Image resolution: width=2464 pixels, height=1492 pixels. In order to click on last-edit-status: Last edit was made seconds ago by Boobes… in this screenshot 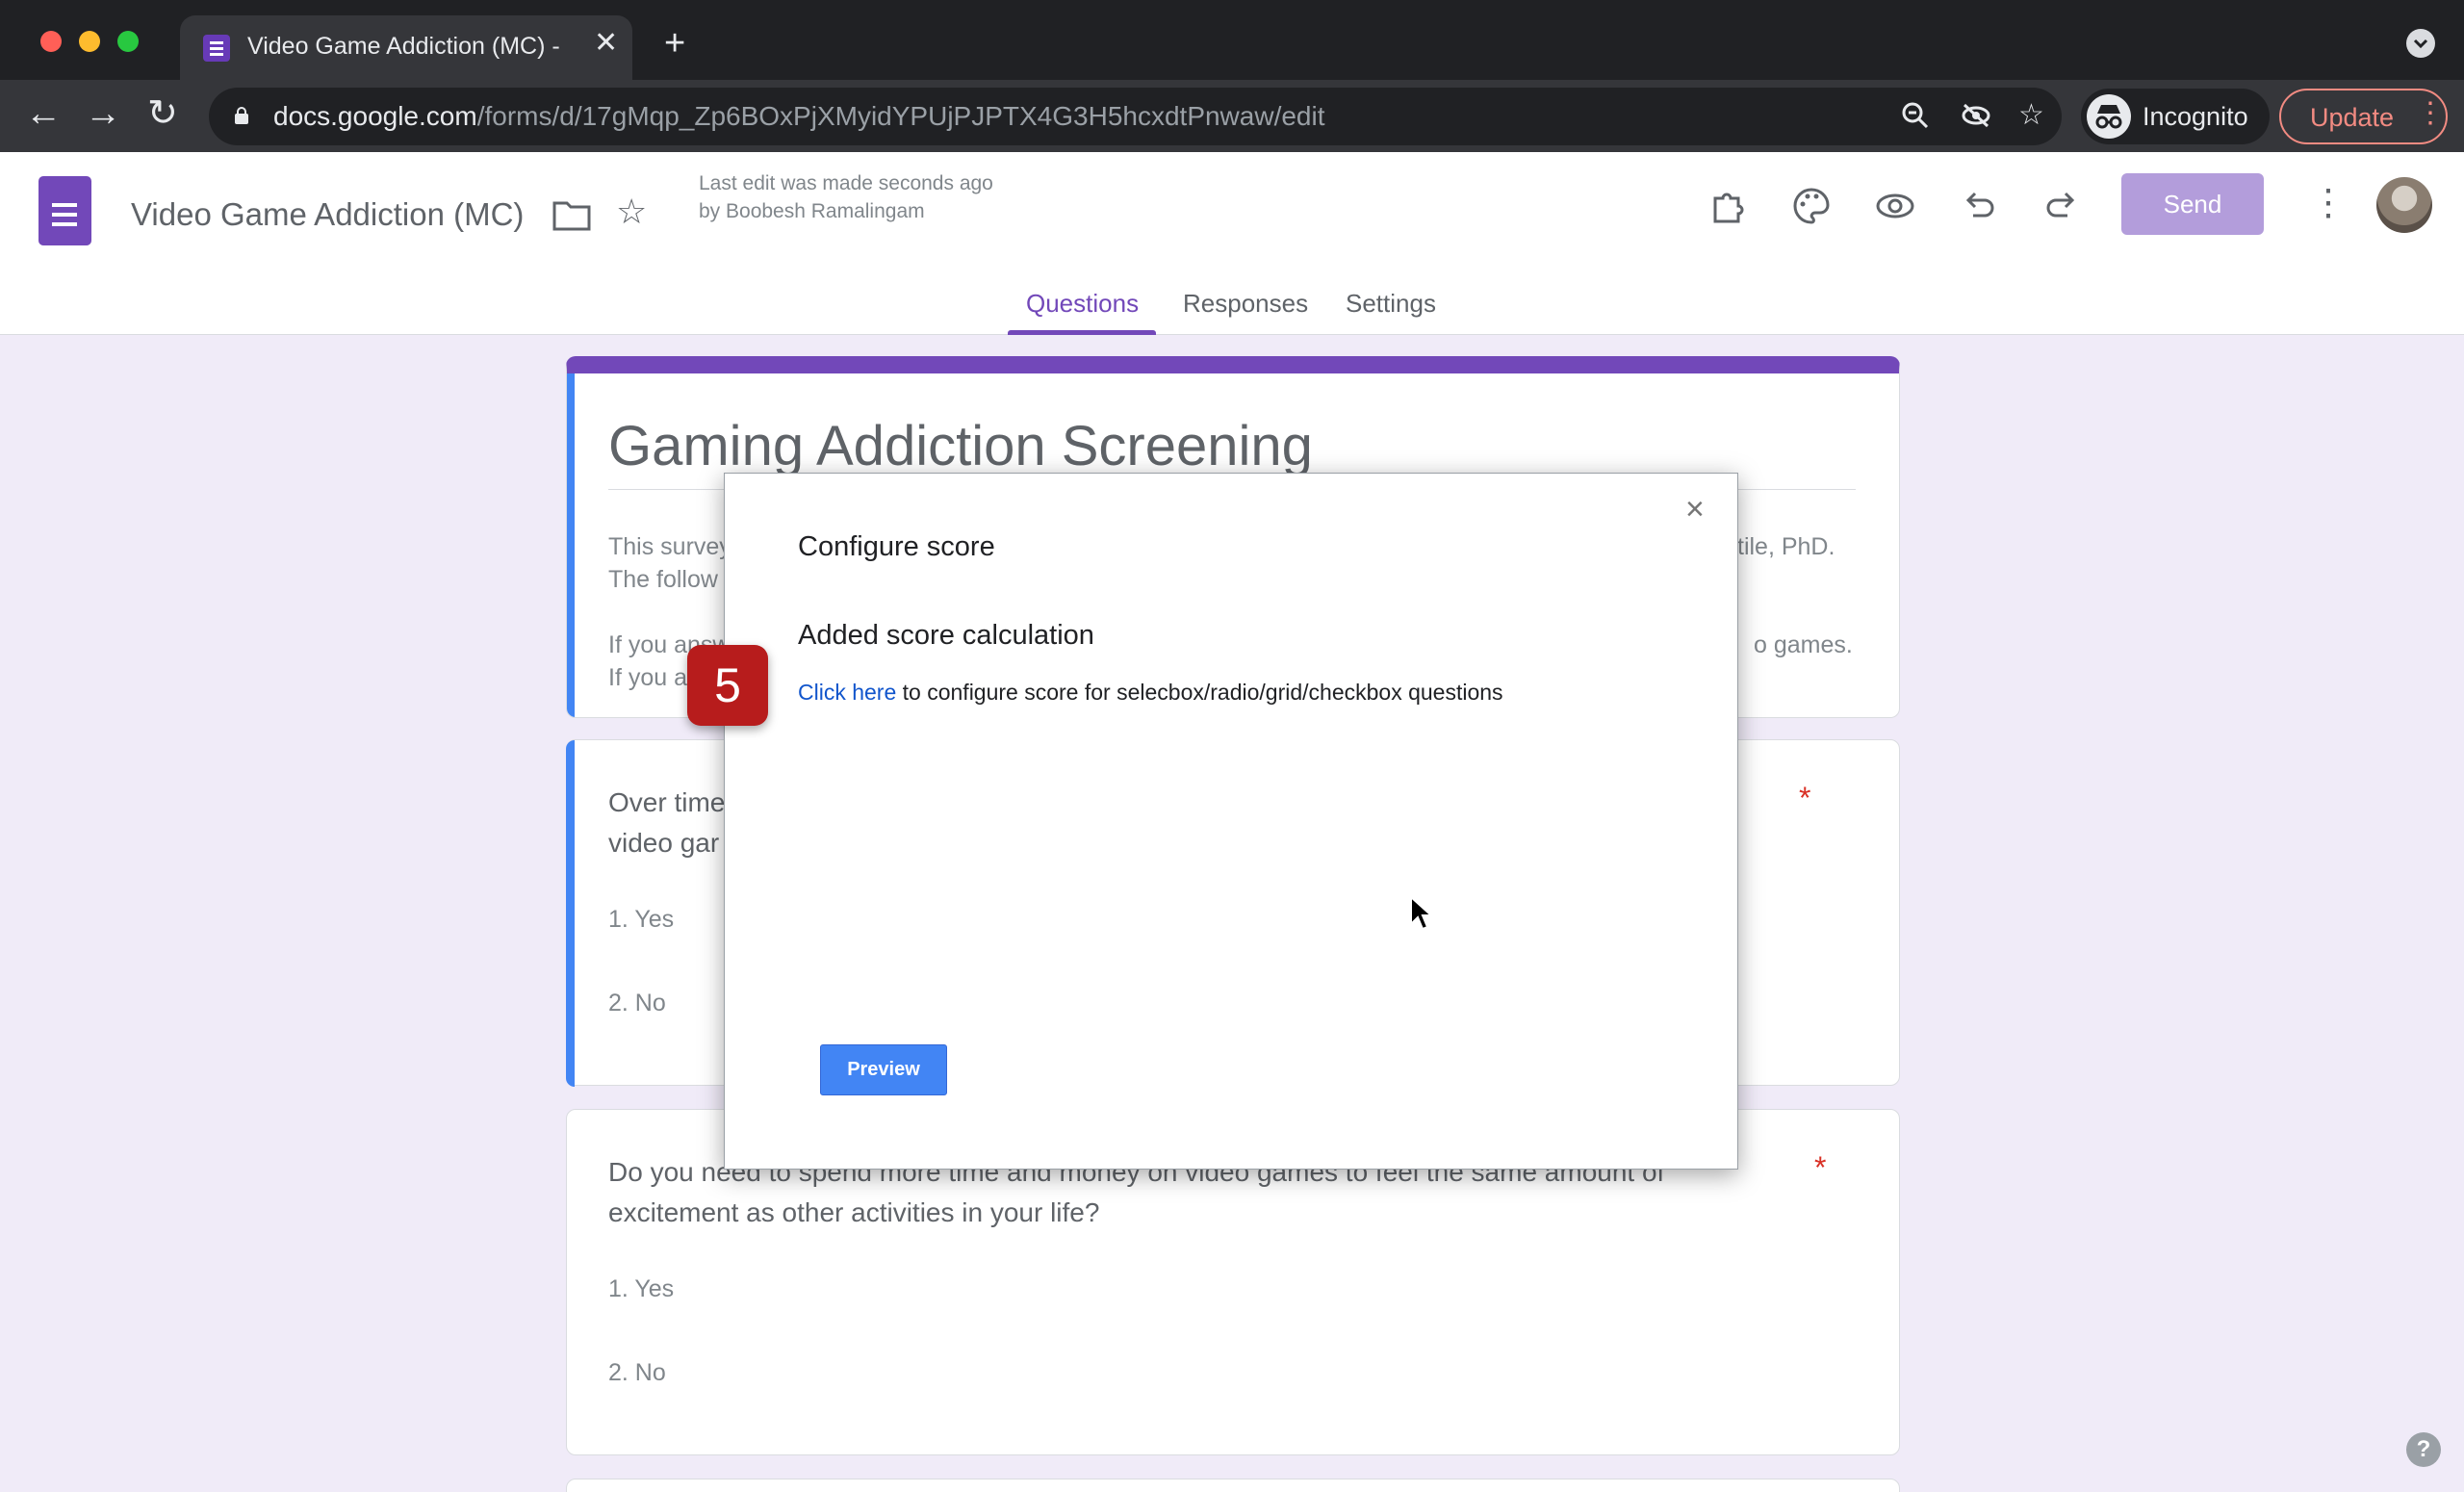, I will do `click(853, 197)`.